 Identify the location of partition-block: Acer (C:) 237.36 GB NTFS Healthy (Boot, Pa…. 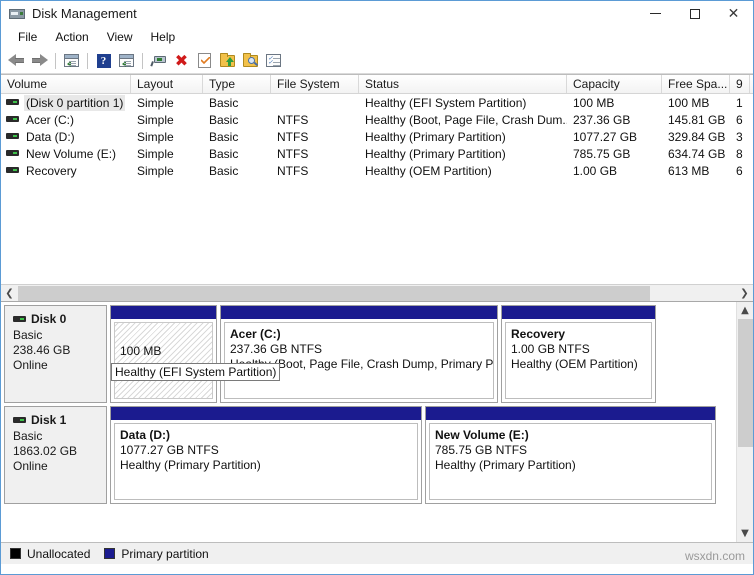
(359, 354).